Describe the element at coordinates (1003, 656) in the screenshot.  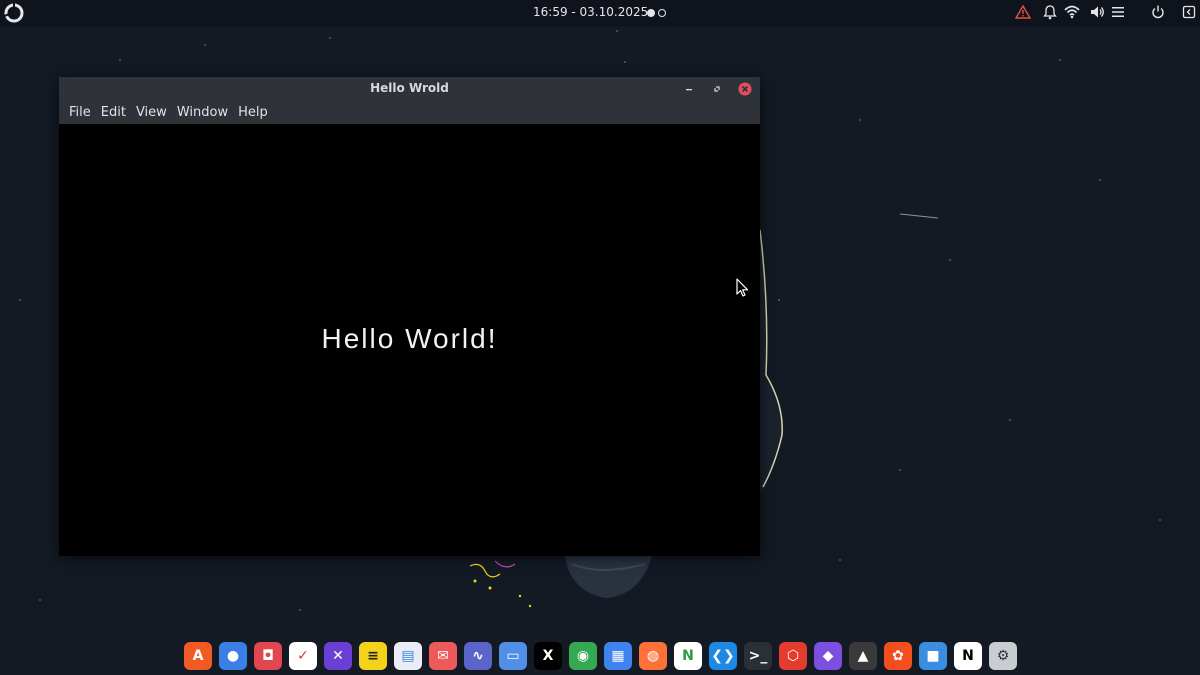
I see `dock-settings-icon: ⚙` at that location.